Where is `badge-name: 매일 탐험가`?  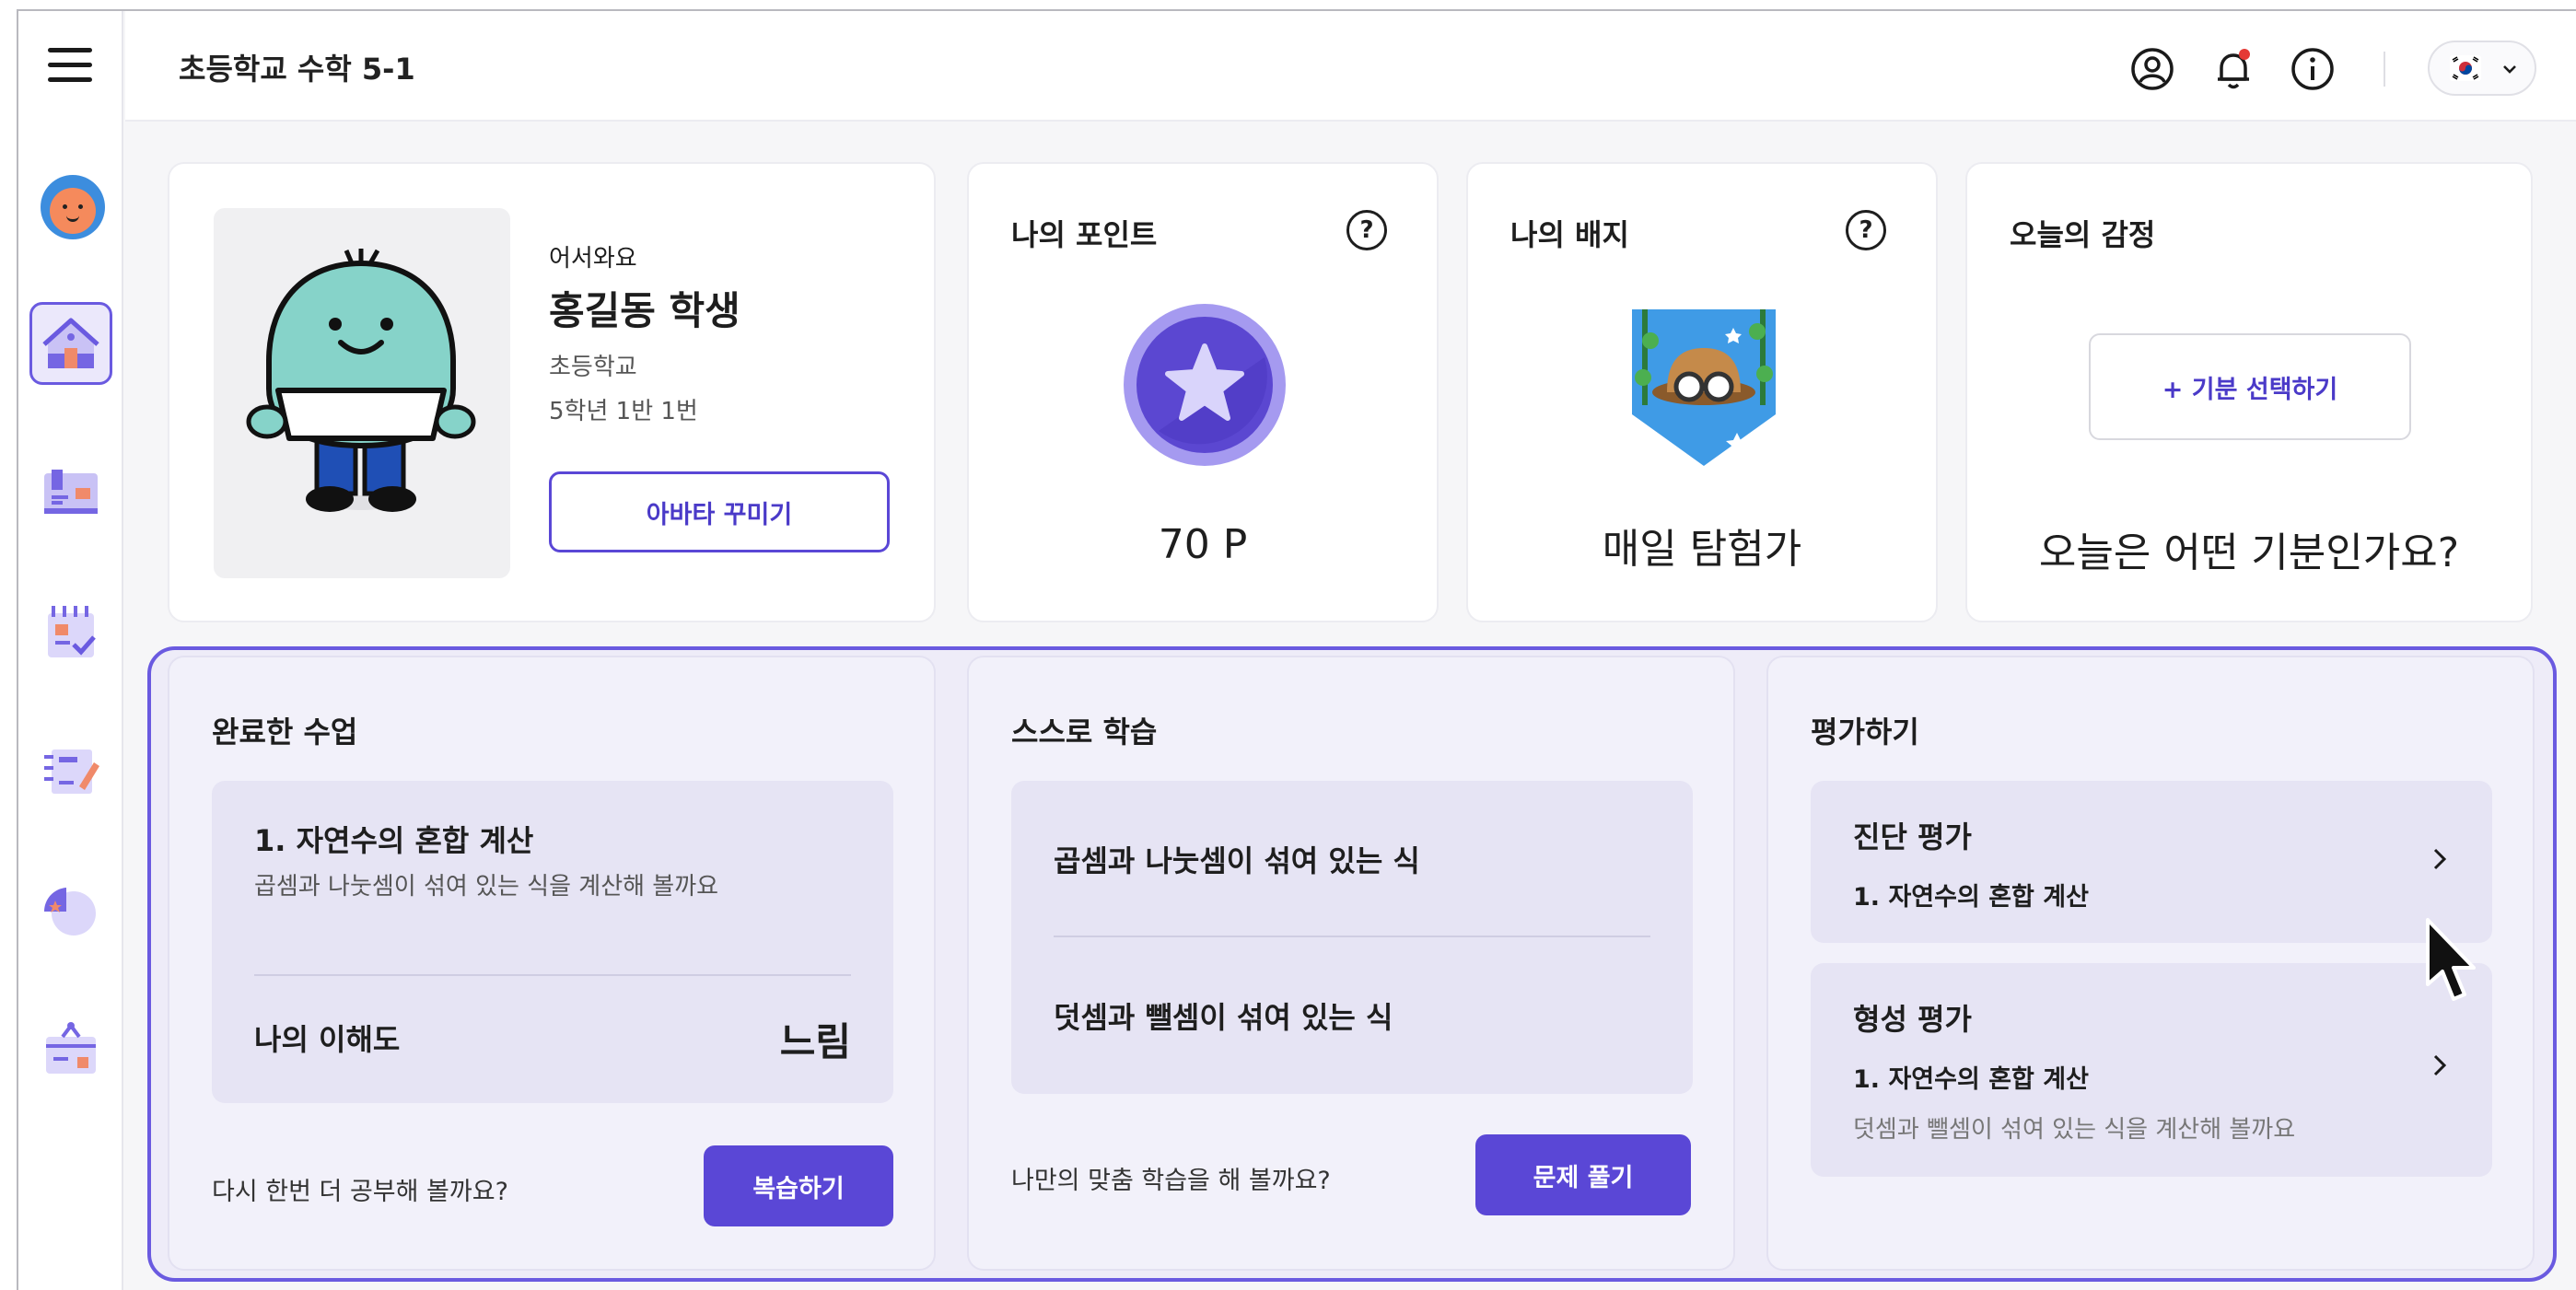 badge-name: 매일 탐험가 is located at coordinates (1702, 549).